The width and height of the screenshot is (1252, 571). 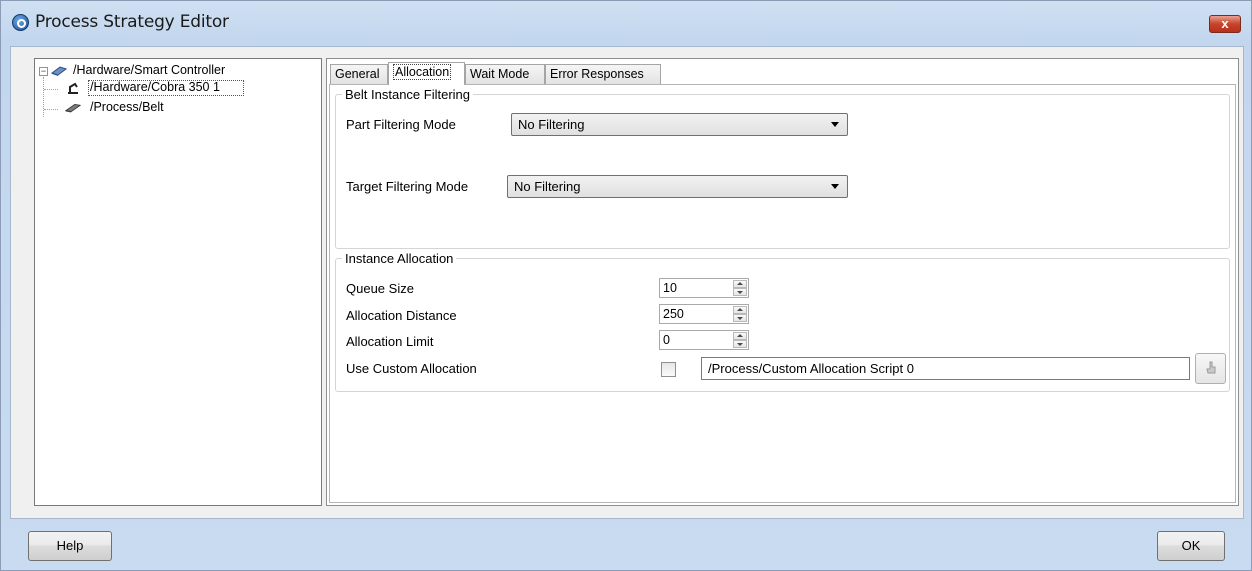 What do you see at coordinates (411, 368) in the screenshot?
I see `use-custom-allocation-label: Use Custom Allocation` at bounding box center [411, 368].